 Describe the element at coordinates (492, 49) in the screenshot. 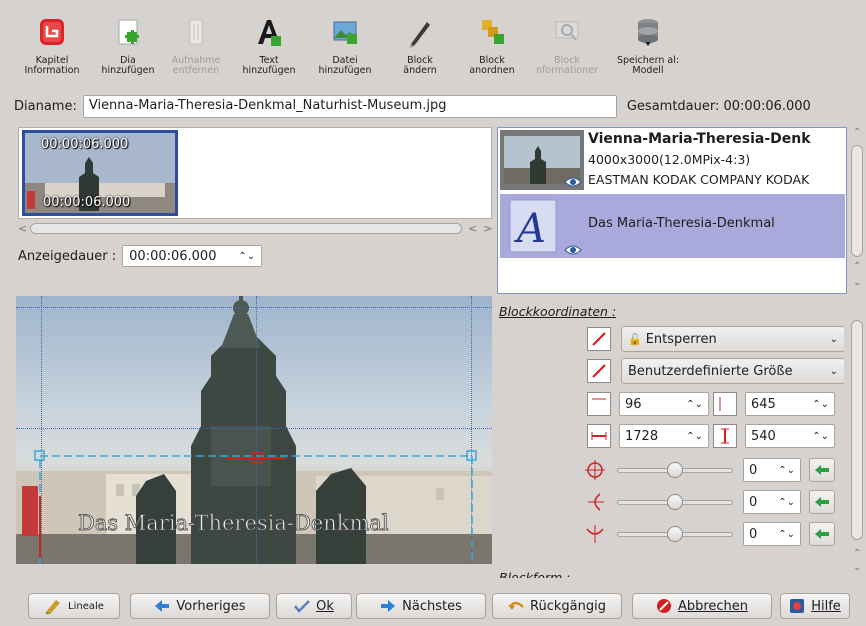

I see `arrange-blocks-button: Block anordnen` at that location.